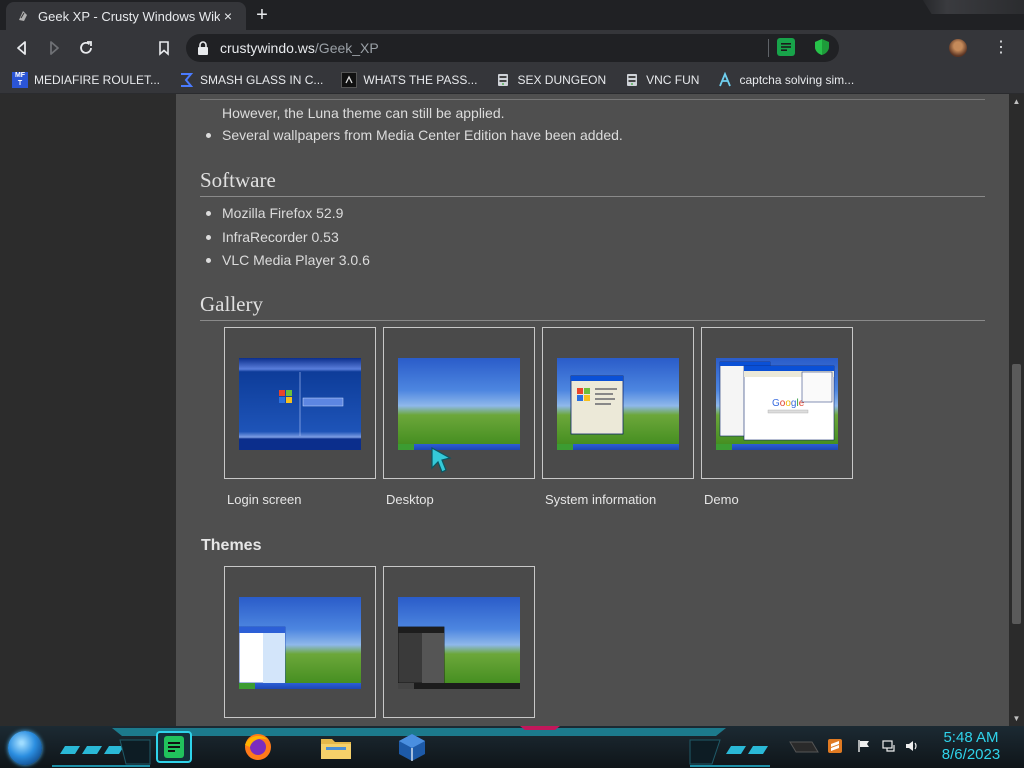  I want to click on profile-avatar, so click(958, 48).